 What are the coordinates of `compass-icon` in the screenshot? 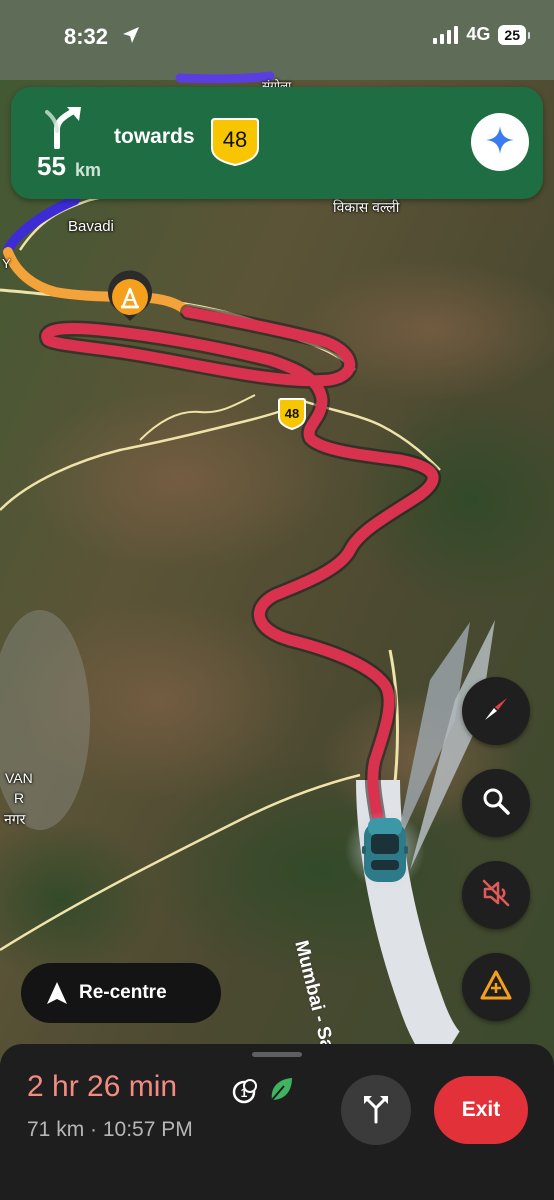 It's located at (496, 711).